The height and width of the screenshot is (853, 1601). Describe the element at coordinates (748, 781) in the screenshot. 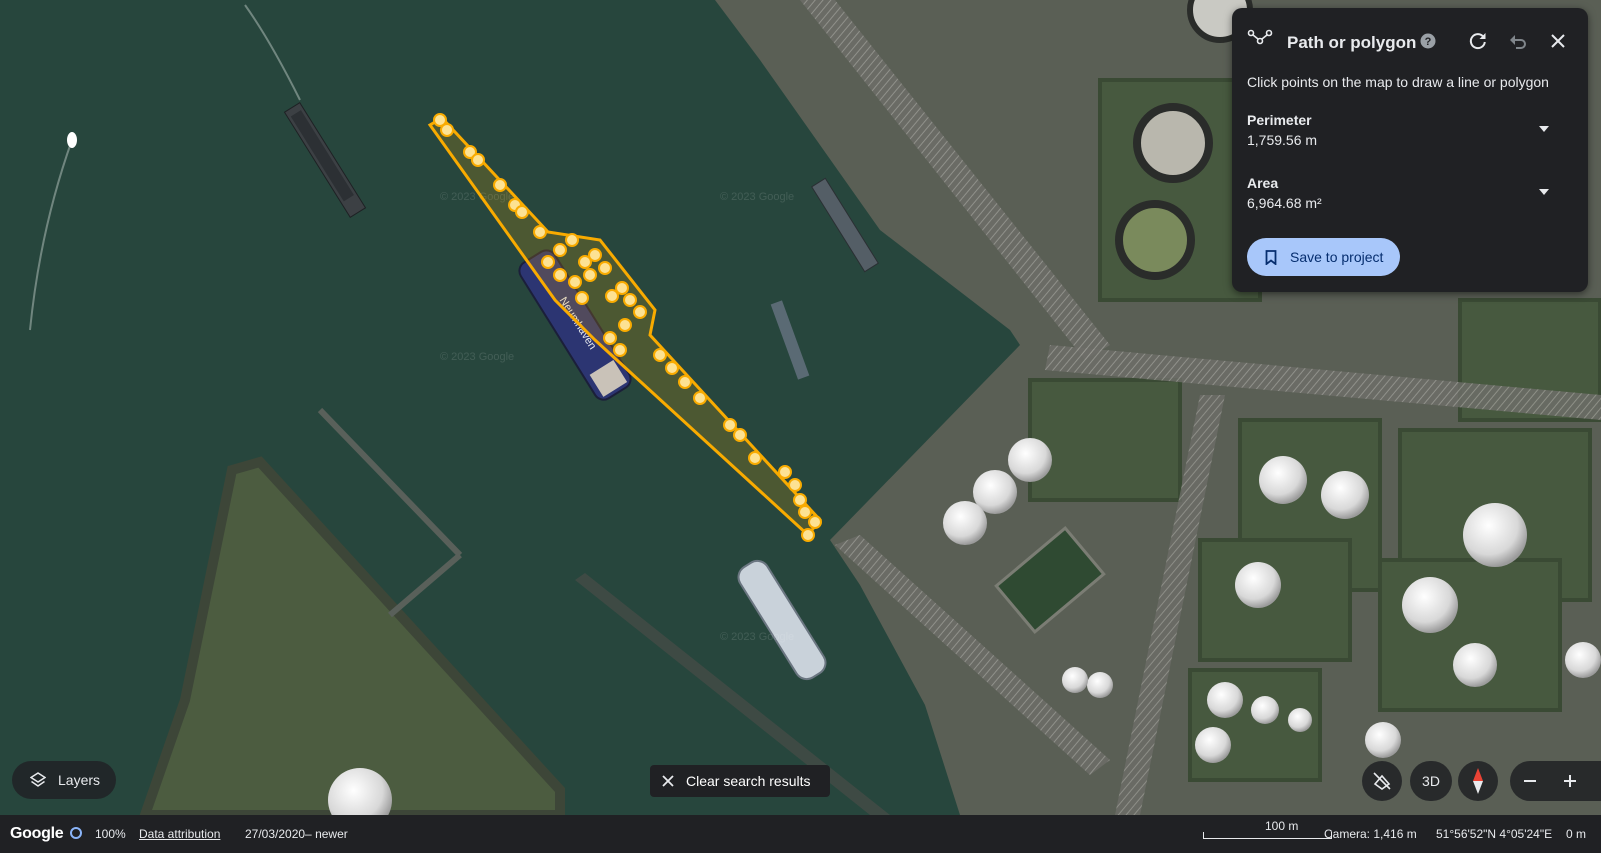

I see `clear-search-label: Clear search results` at that location.